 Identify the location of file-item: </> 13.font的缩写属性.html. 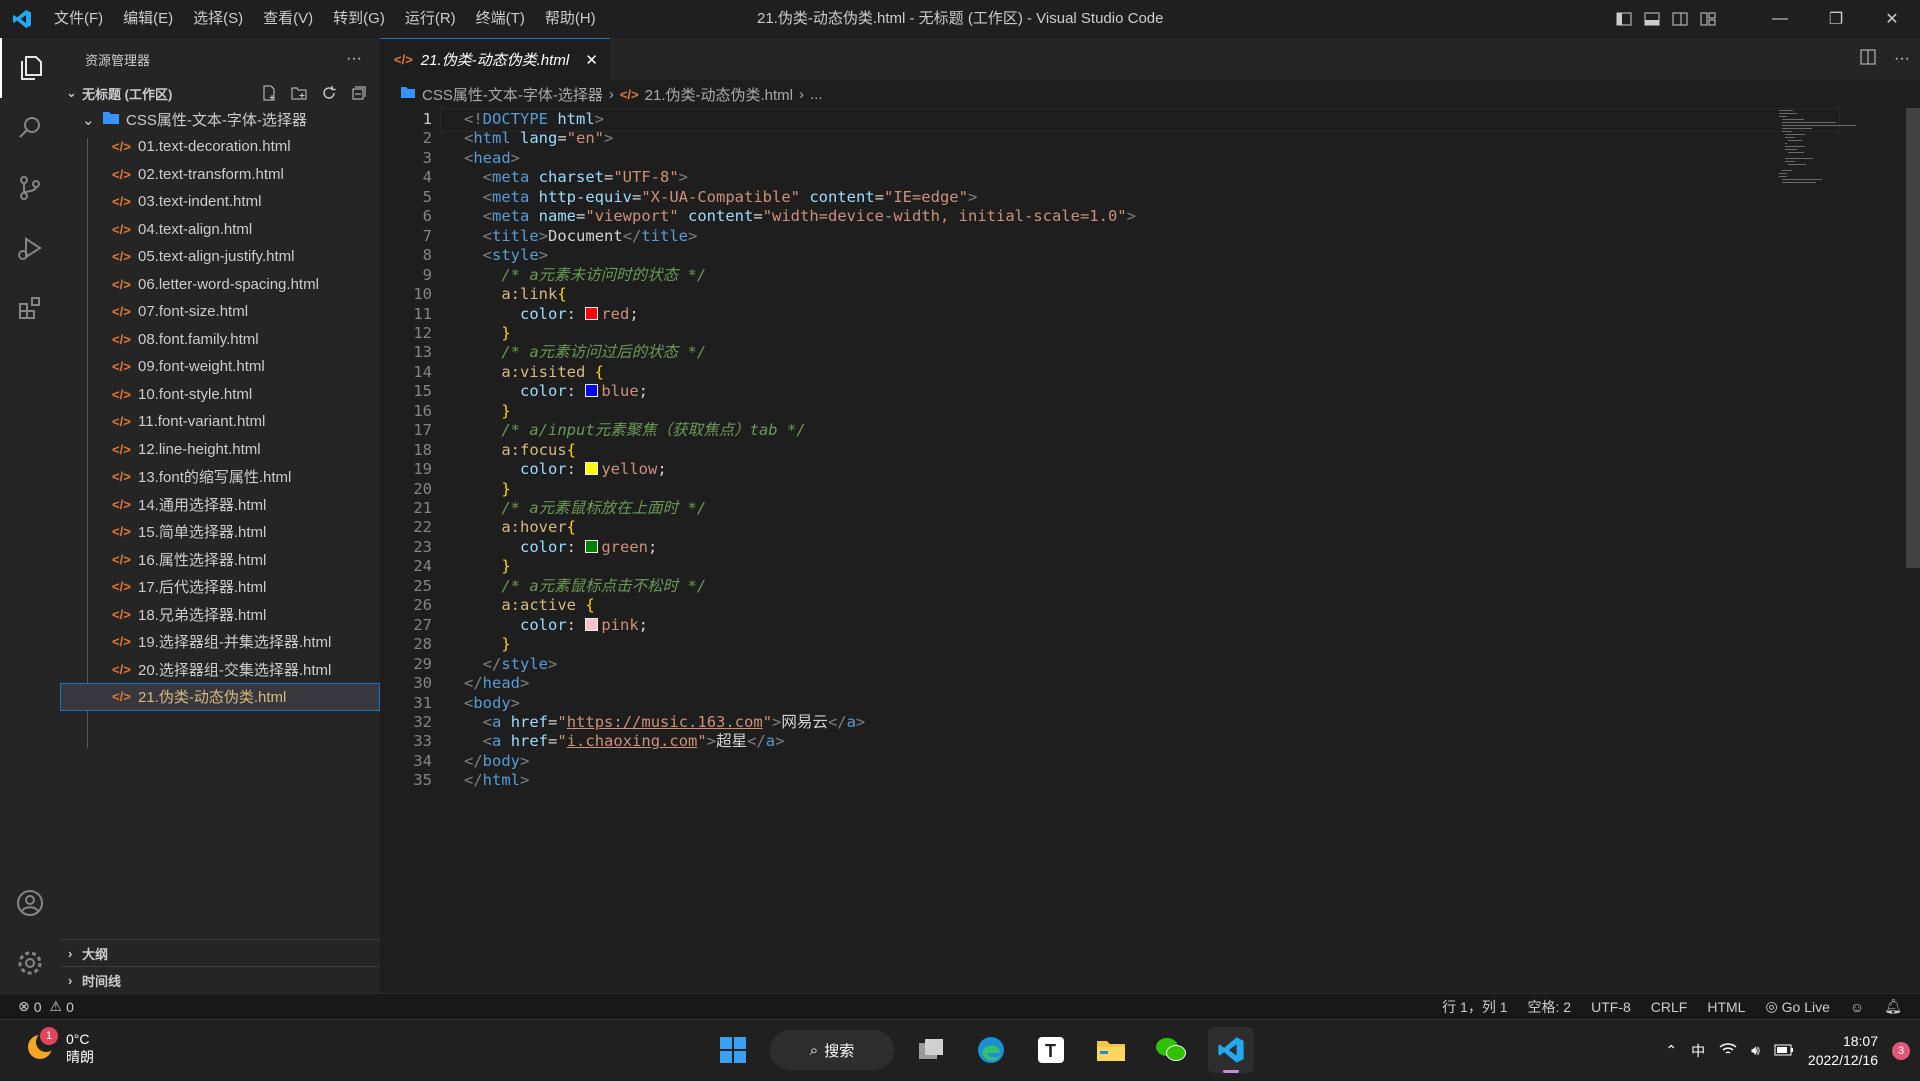
(220, 477).